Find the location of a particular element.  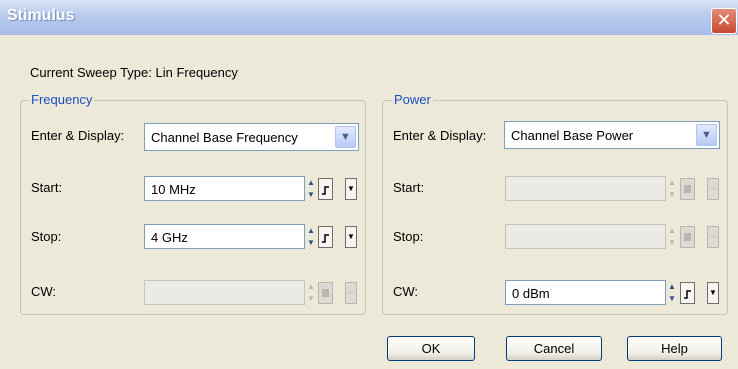

frequency-stop-value: 4 GHz is located at coordinates (169, 237).